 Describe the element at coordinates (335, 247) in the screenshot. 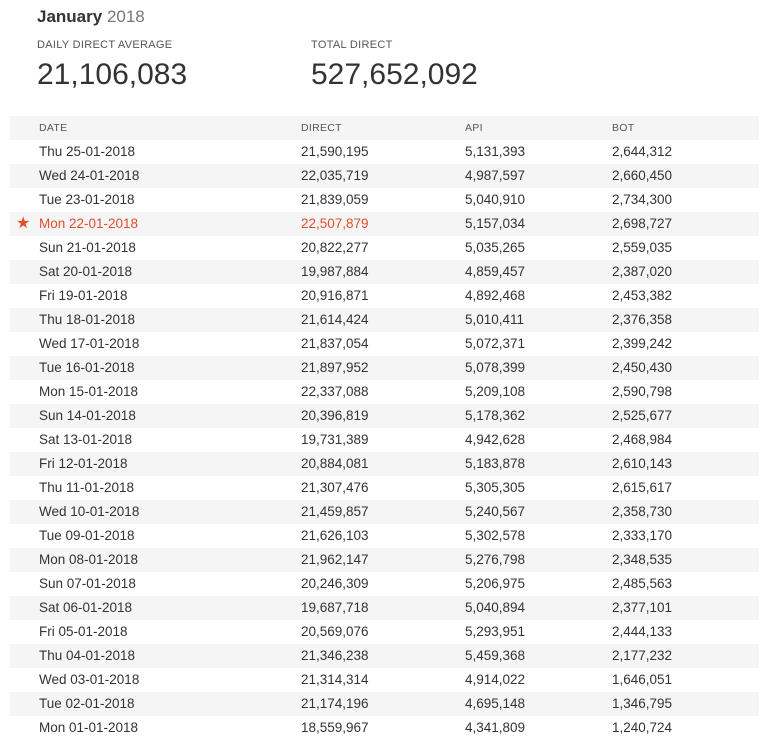

I see `cell-direct: 20,822,277` at that location.